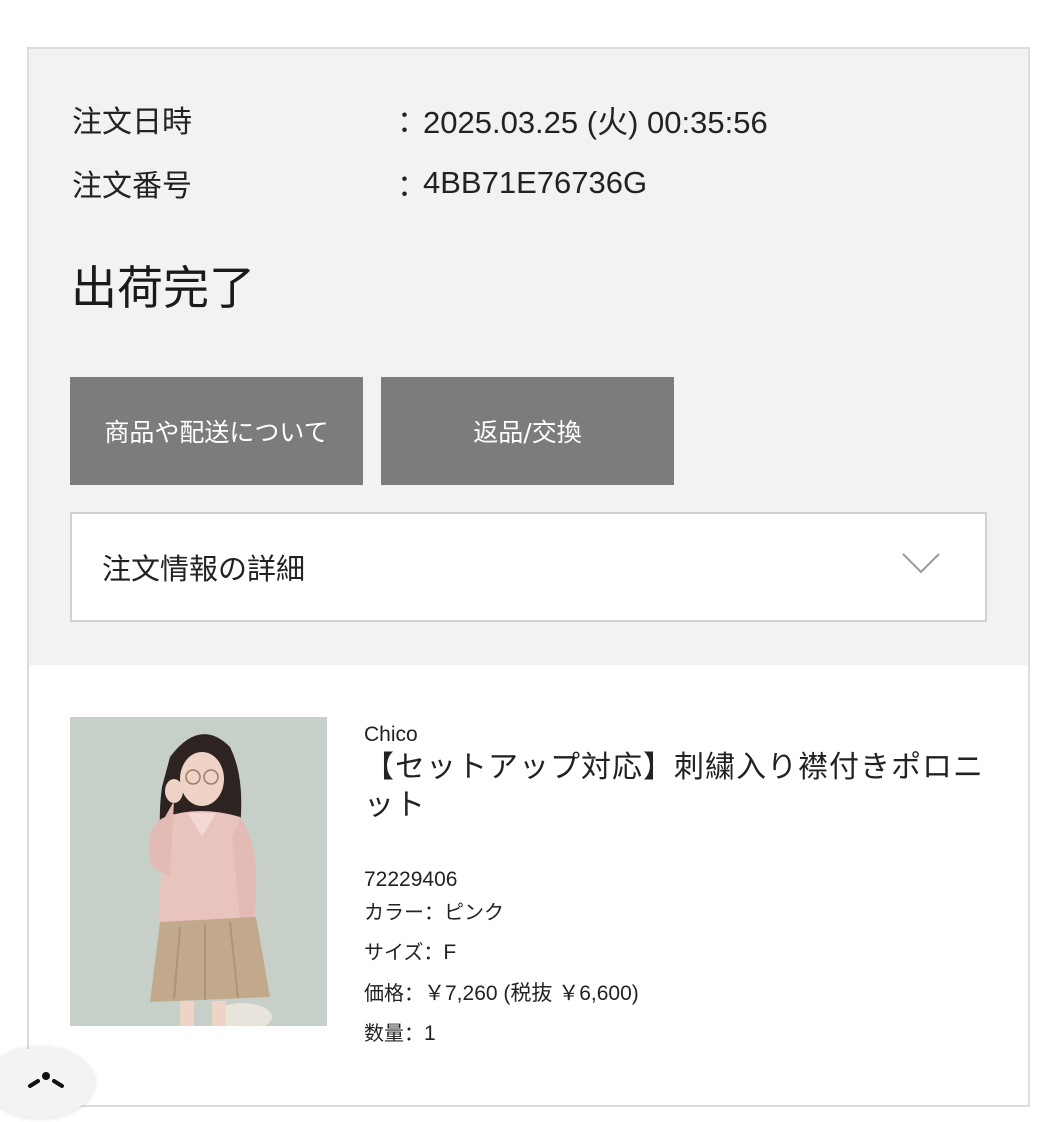  I want to click on product-quantity: 数量：1, so click(400, 1031).